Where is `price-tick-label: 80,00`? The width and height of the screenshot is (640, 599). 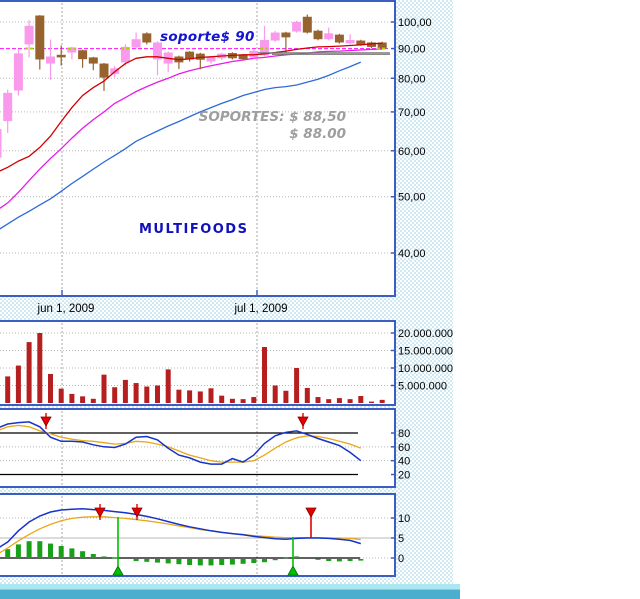 price-tick-label: 80,00 is located at coordinates (412, 79).